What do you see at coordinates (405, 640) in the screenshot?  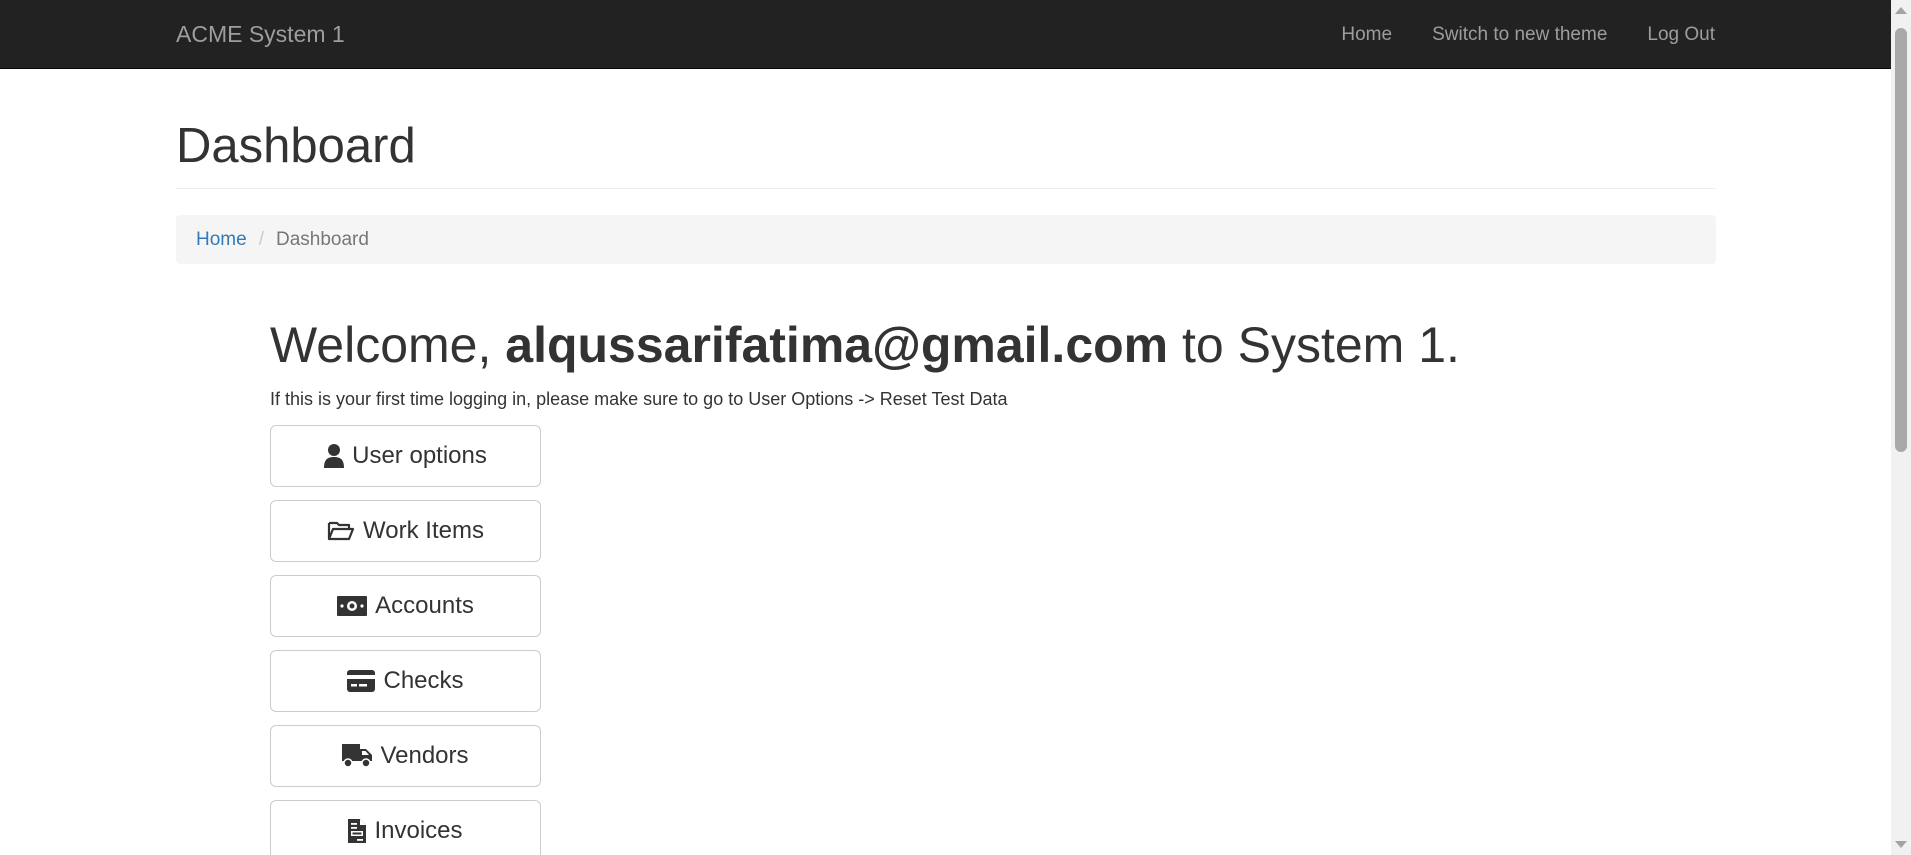 I see `dashboard-button-list: User options Work Items Accounts Checks` at bounding box center [405, 640].